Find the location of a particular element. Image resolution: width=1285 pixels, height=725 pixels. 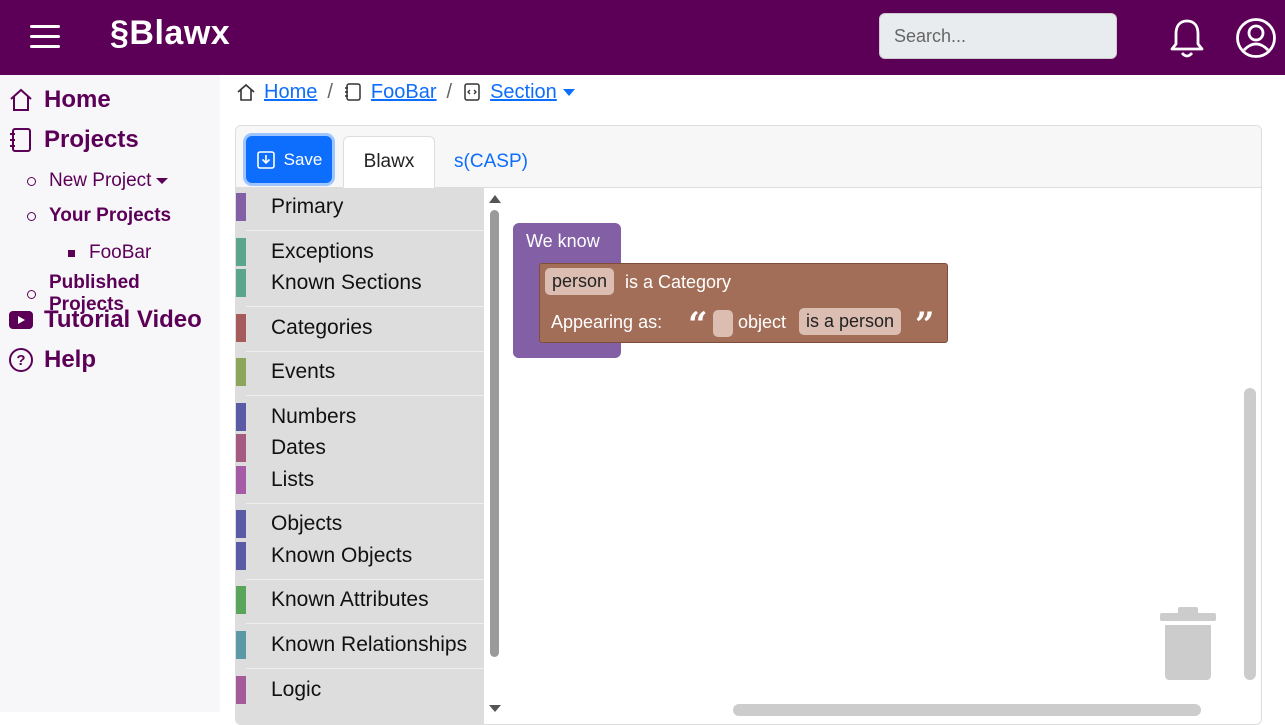

sidebar-item-label: Home is located at coordinates (77, 99).